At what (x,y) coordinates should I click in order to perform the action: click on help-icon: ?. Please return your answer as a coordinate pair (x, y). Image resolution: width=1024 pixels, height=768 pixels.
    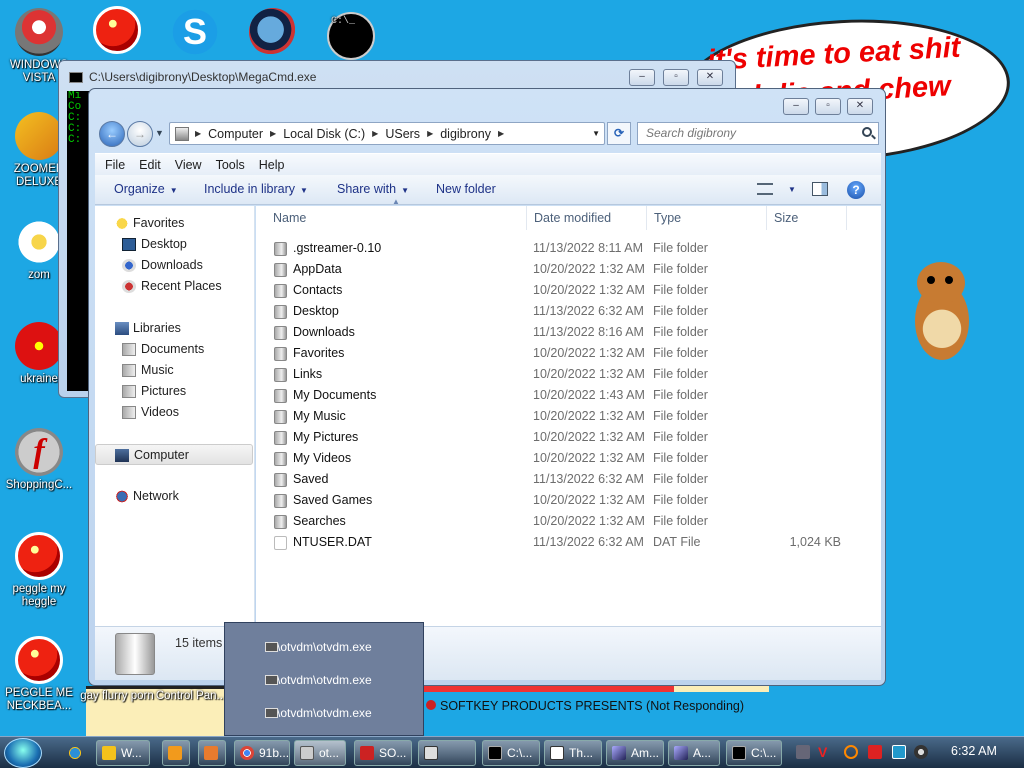
    Looking at the image, I should click on (856, 190).